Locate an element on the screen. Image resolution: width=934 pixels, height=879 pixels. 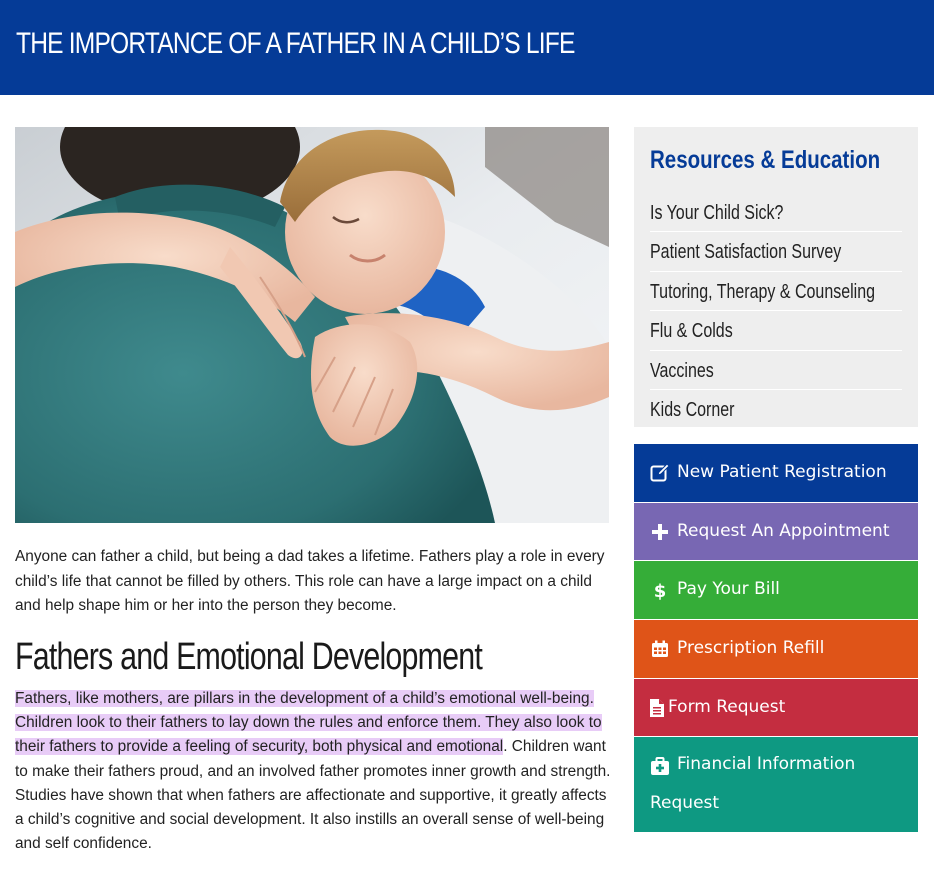
button-label-line2: Request is located at coordinates (685, 803).